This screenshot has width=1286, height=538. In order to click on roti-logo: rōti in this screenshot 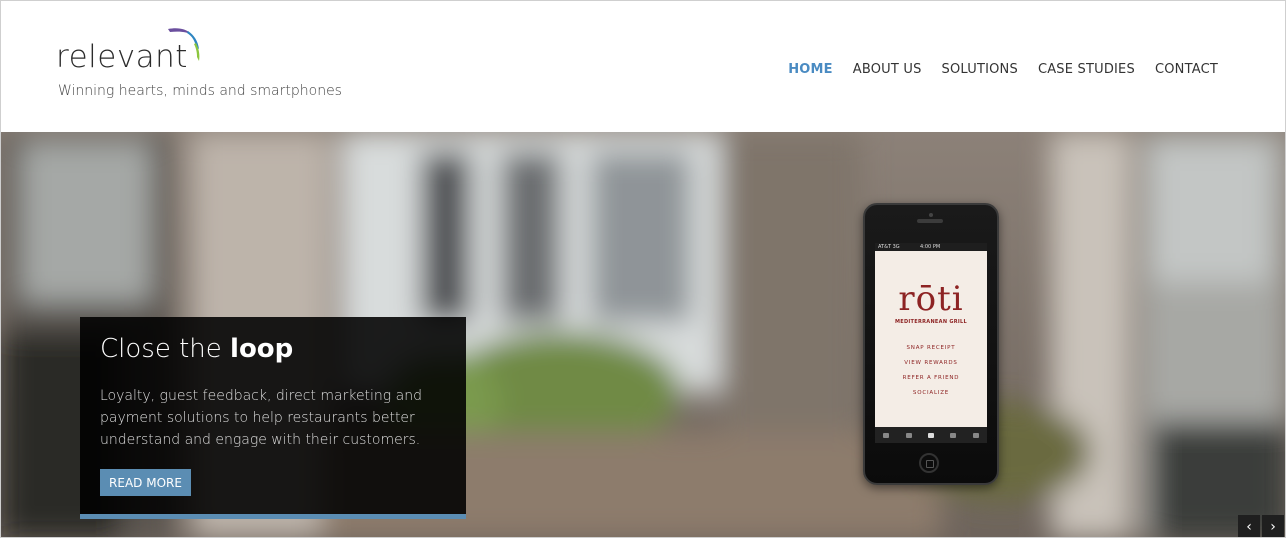, I will do `click(931, 299)`.